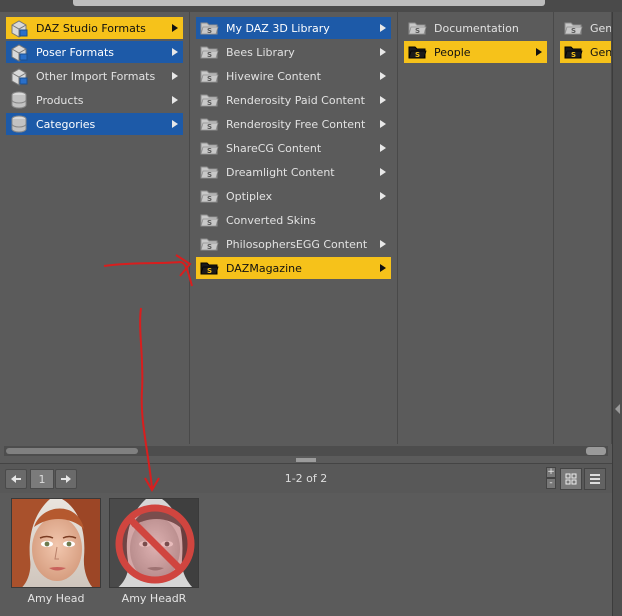 The height and width of the screenshot is (616, 622). What do you see at coordinates (260, 52) in the screenshot?
I see `folder-item-label: Bees Library` at bounding box center [260, 52].